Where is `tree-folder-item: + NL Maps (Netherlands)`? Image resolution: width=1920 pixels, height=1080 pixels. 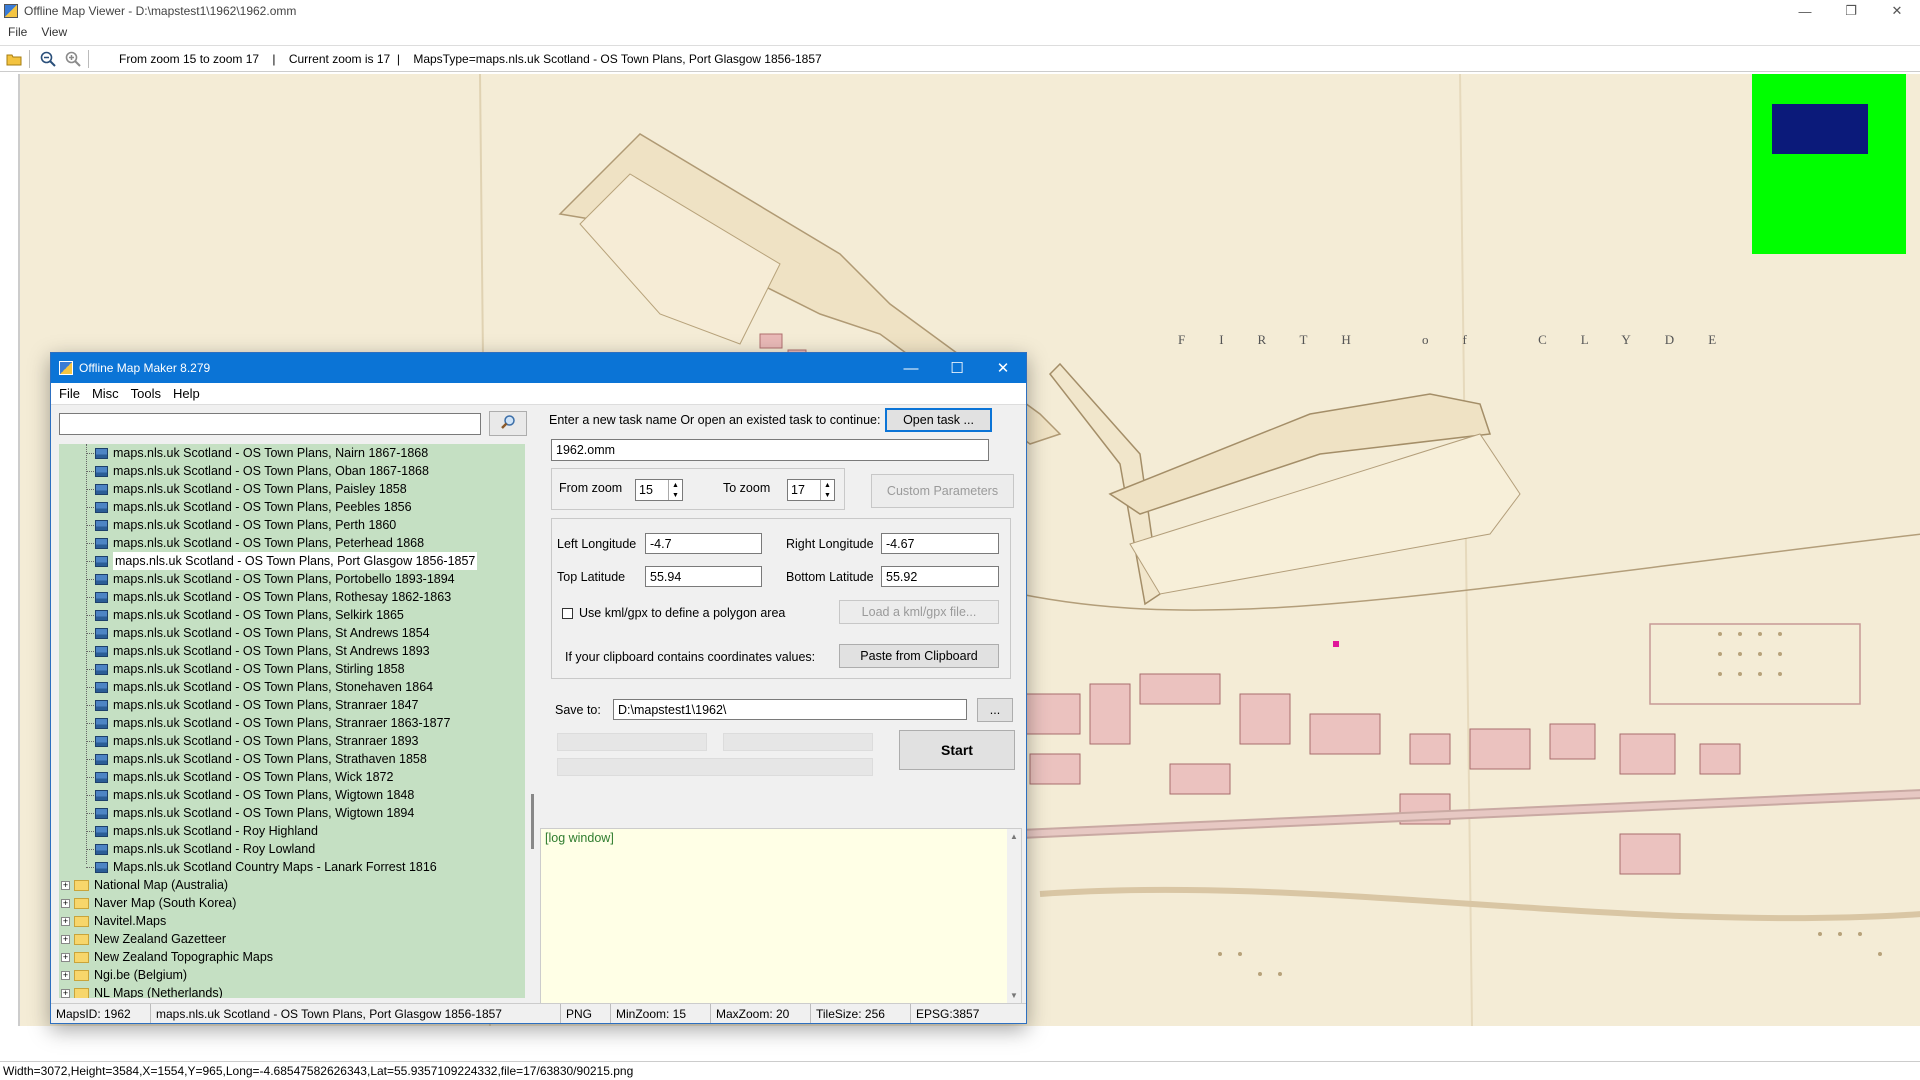
tree-folder-item: + NL Maps (Netherlands) is located at coordinates (292, 991).